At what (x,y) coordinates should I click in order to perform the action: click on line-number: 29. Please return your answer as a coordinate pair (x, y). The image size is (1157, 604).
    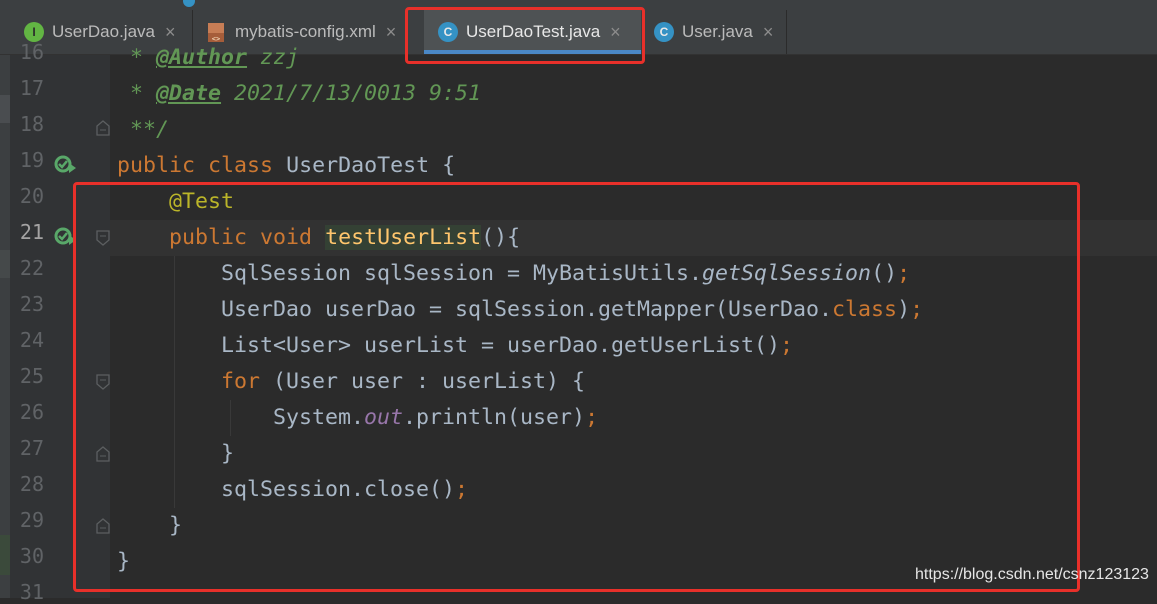
    Looking at the image, I should click on (31, 520).